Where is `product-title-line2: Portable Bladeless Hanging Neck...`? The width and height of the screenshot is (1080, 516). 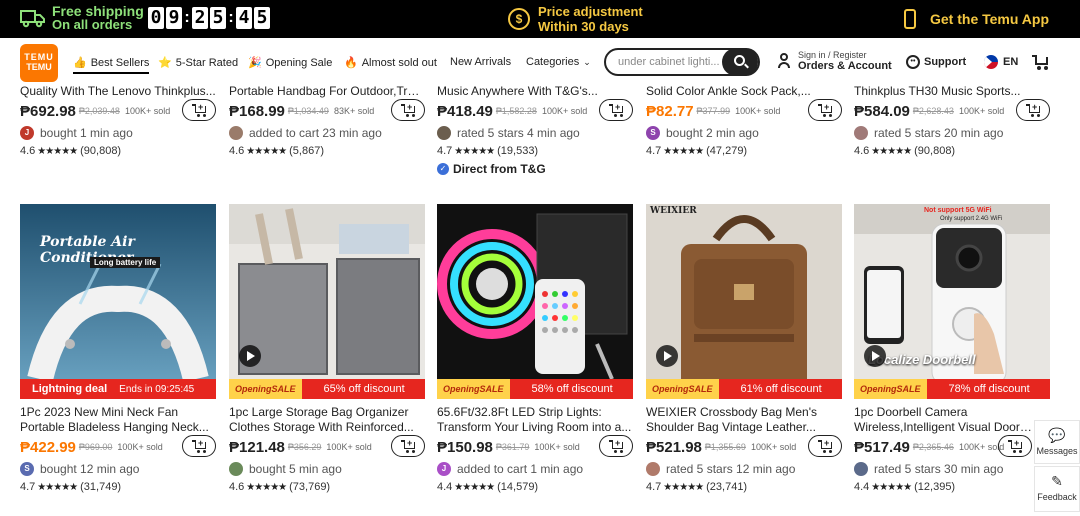
product-title-line2: Portable Bladeless Hanging Neck... is located at coordinates (118, 427).